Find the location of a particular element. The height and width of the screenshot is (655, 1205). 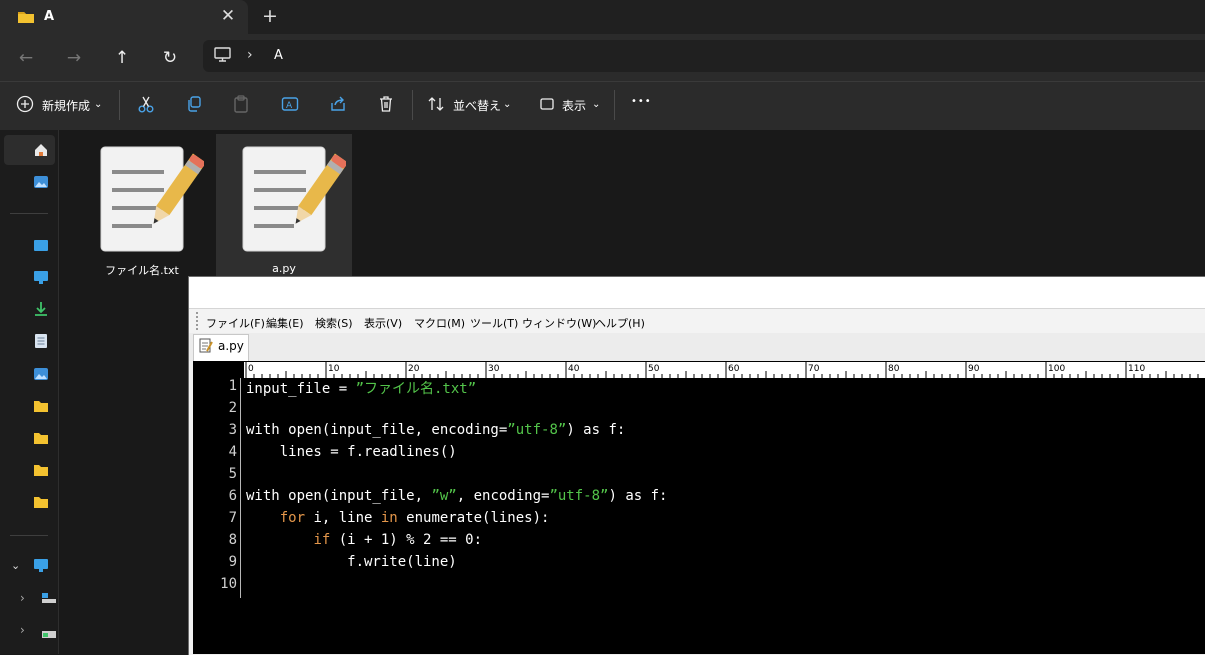

code-line: lines = f.readlines() is located at coordinates (351, 452).